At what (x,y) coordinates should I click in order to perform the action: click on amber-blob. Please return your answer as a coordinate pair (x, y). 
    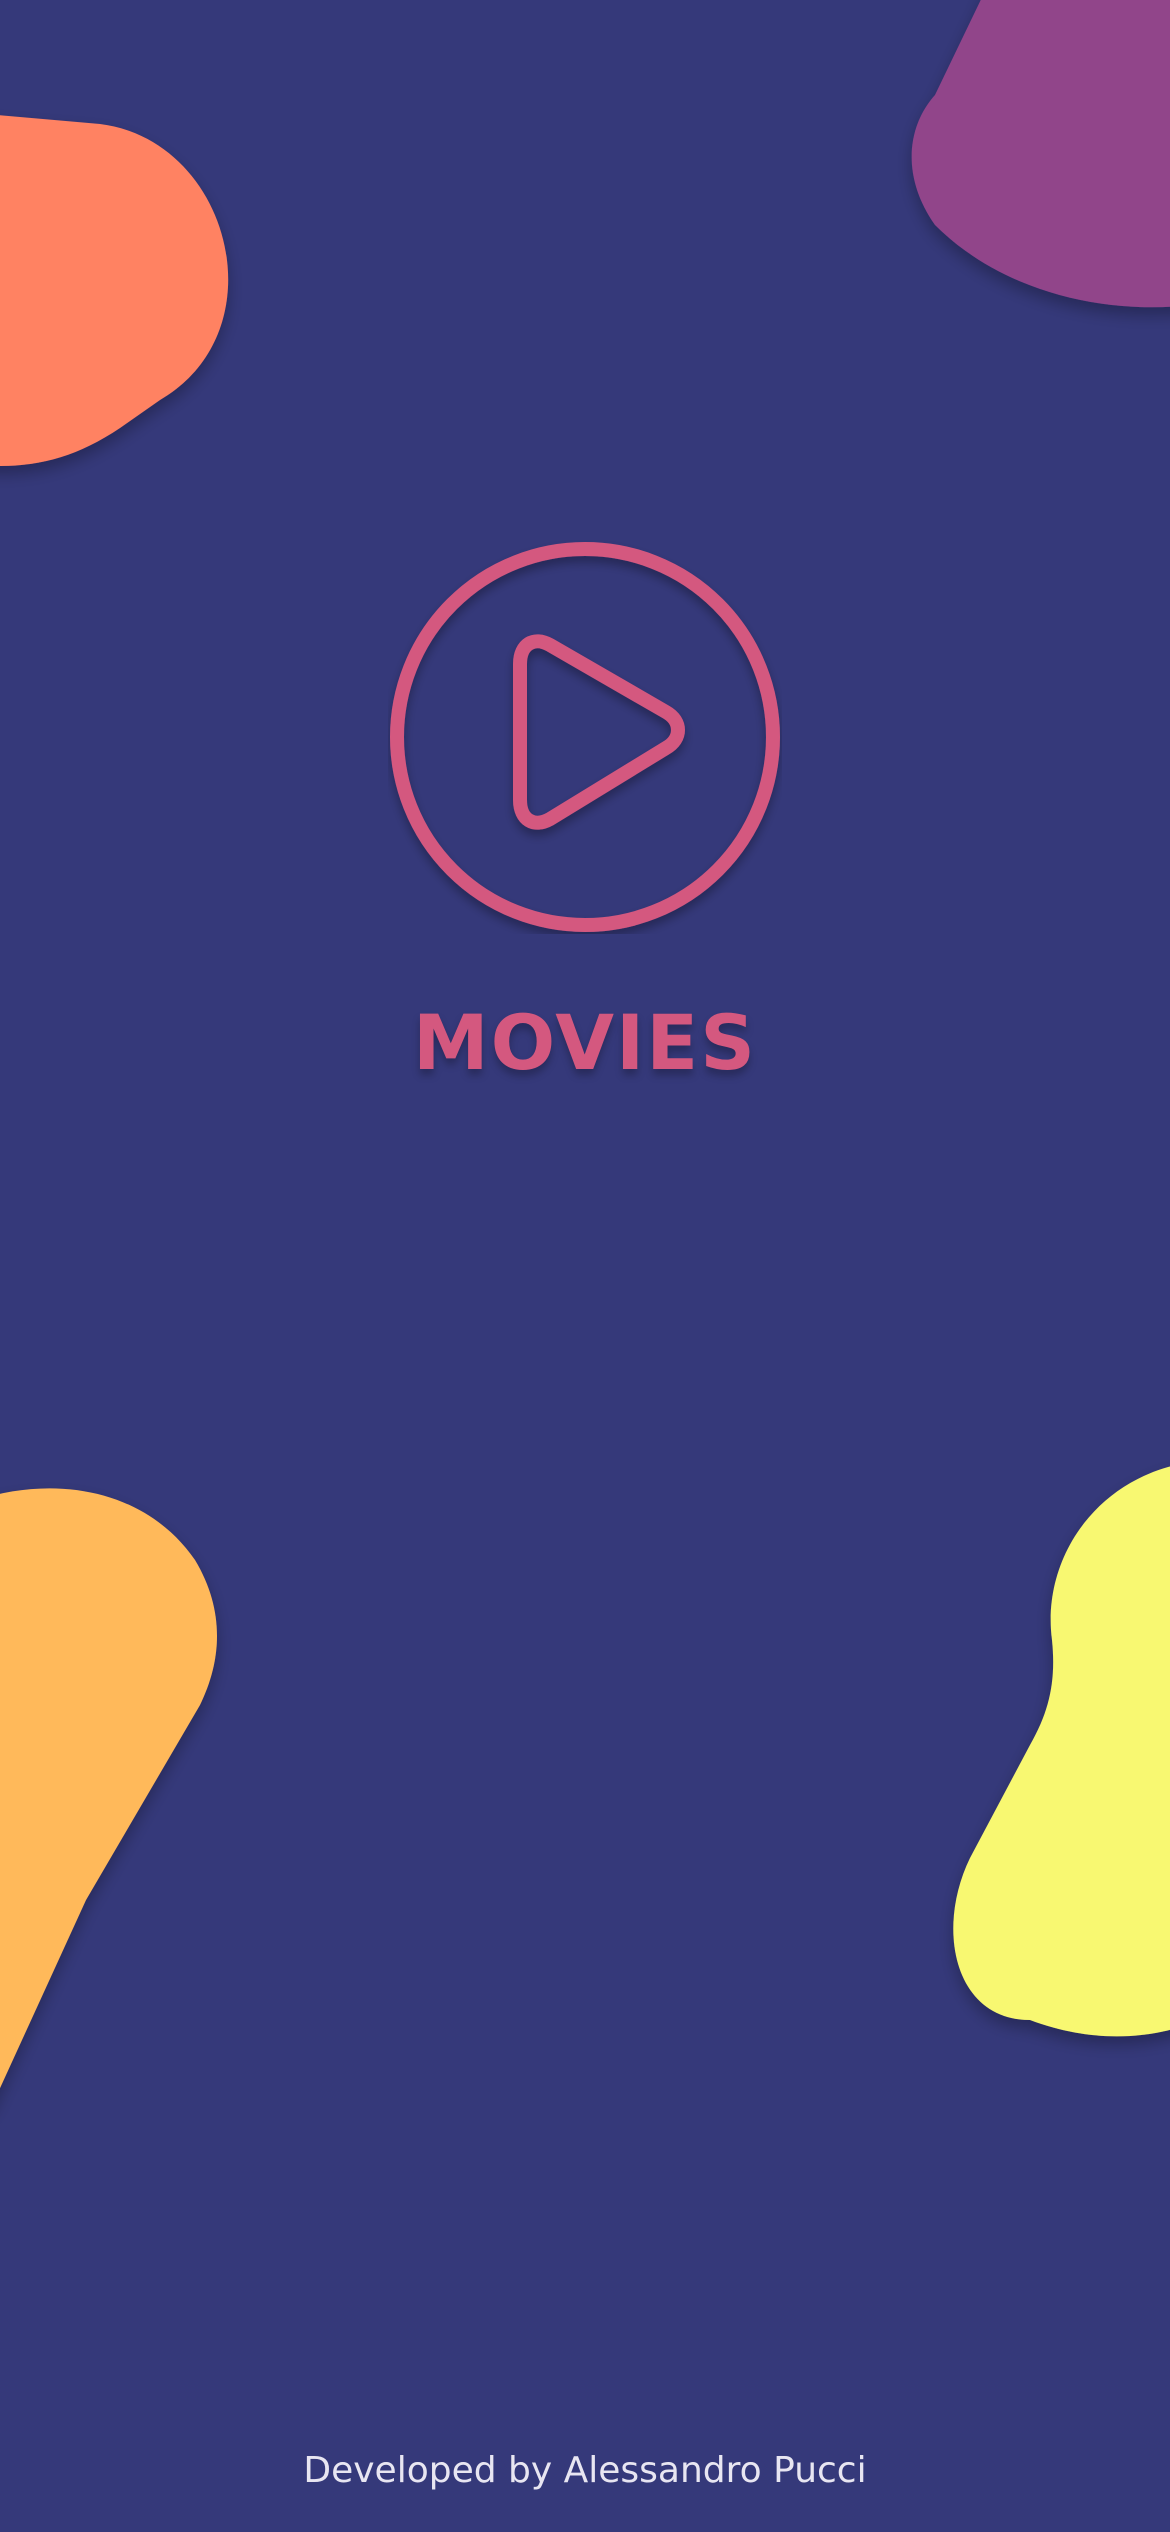
    Looking at the image, I should click on (108, 1788).